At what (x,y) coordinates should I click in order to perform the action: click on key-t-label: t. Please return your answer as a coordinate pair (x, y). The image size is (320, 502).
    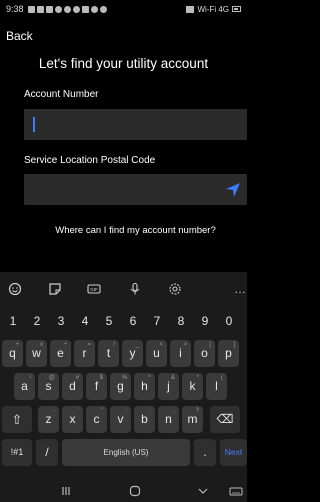
    Looking at the image, I should click on (108, 353).